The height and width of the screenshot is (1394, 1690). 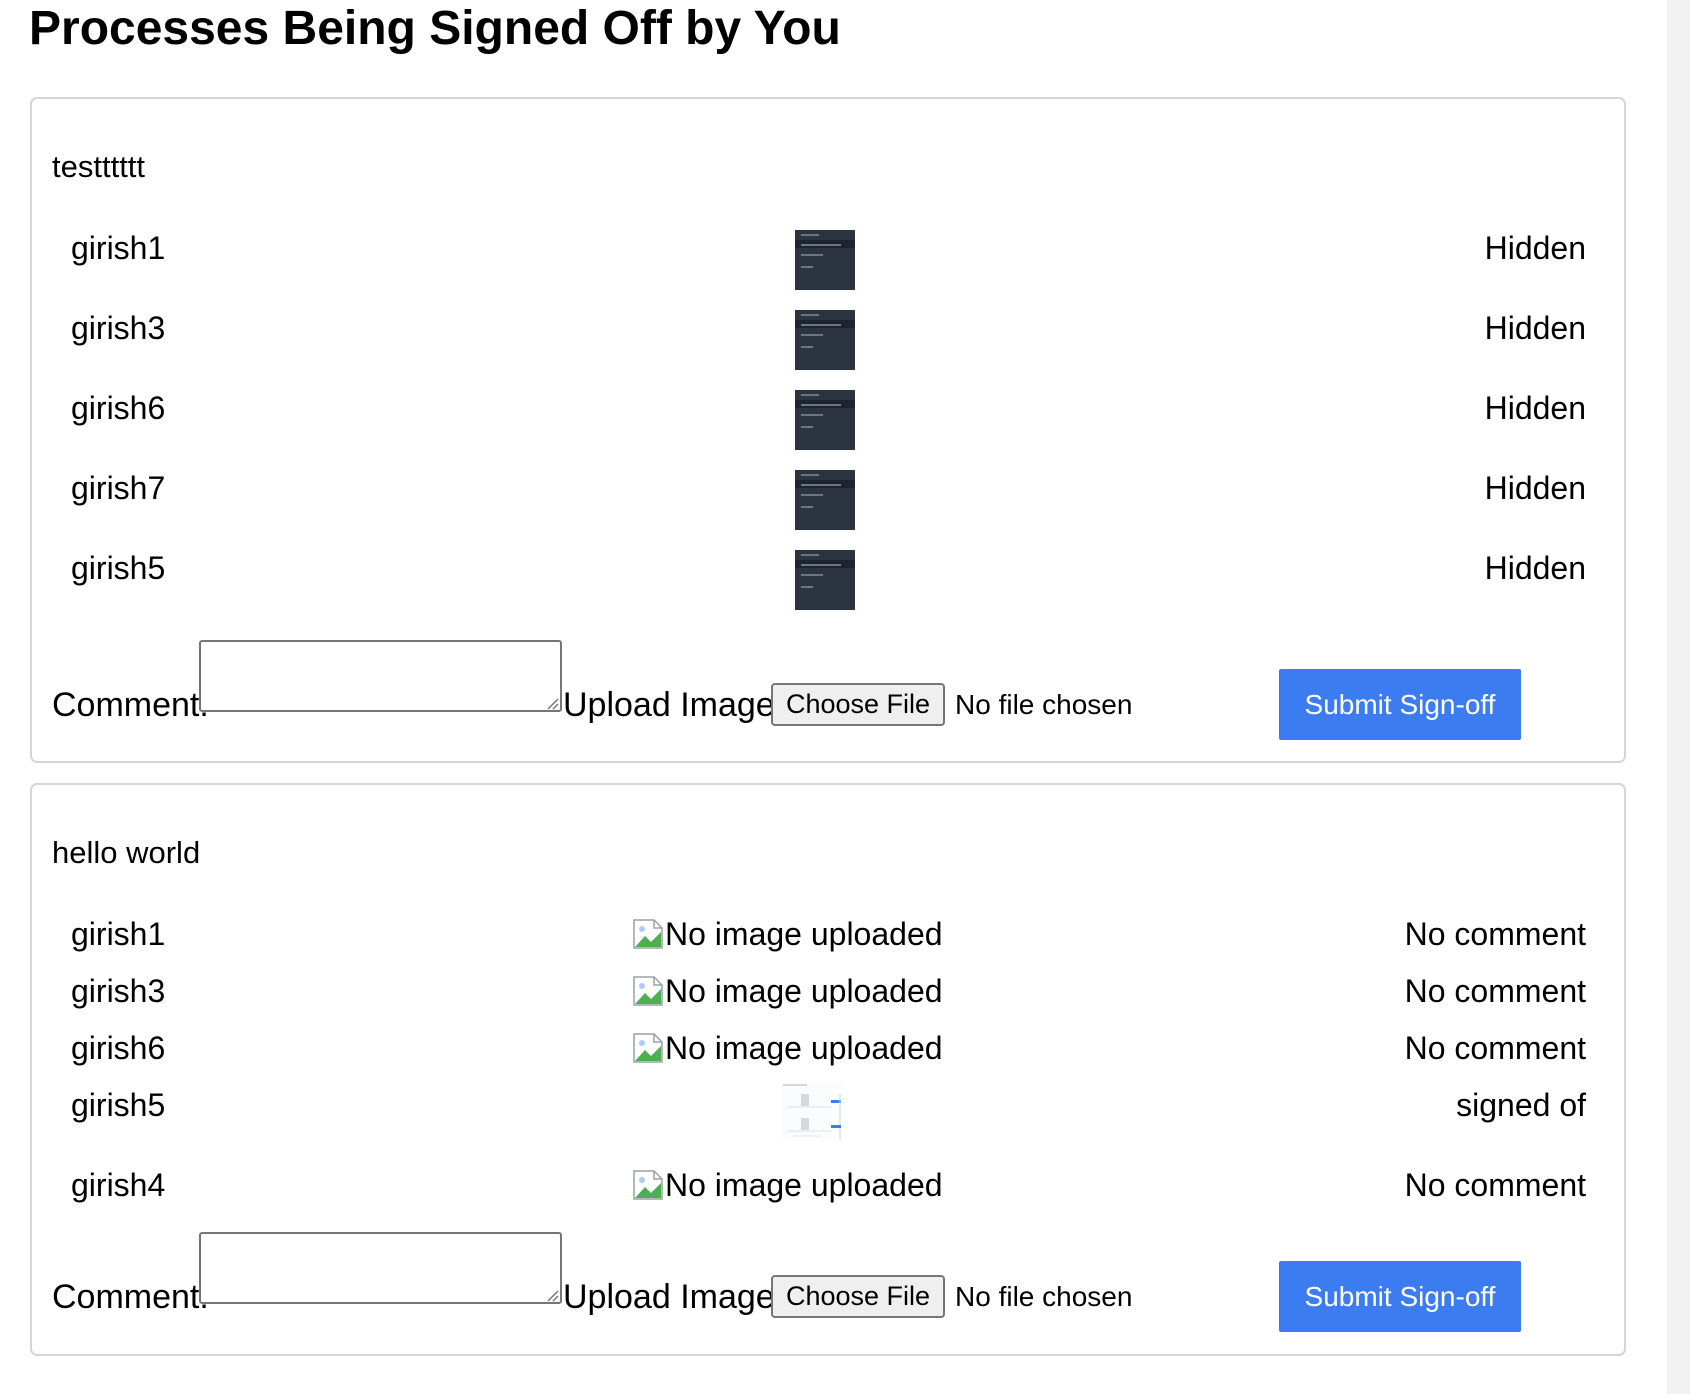 What do you see at coordinates (118, 488) in the screenshot?
I see `signer-name: girish7` at bounding box center [118, 488].